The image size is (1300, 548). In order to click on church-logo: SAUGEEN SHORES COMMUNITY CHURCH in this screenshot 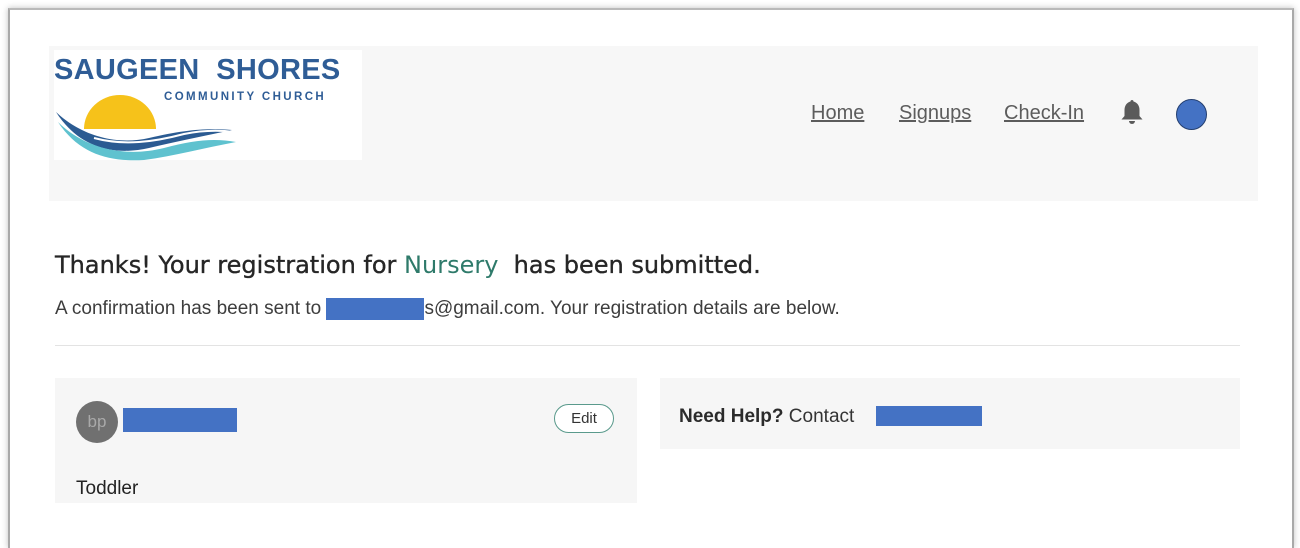, I will do `click(208, 105)`.